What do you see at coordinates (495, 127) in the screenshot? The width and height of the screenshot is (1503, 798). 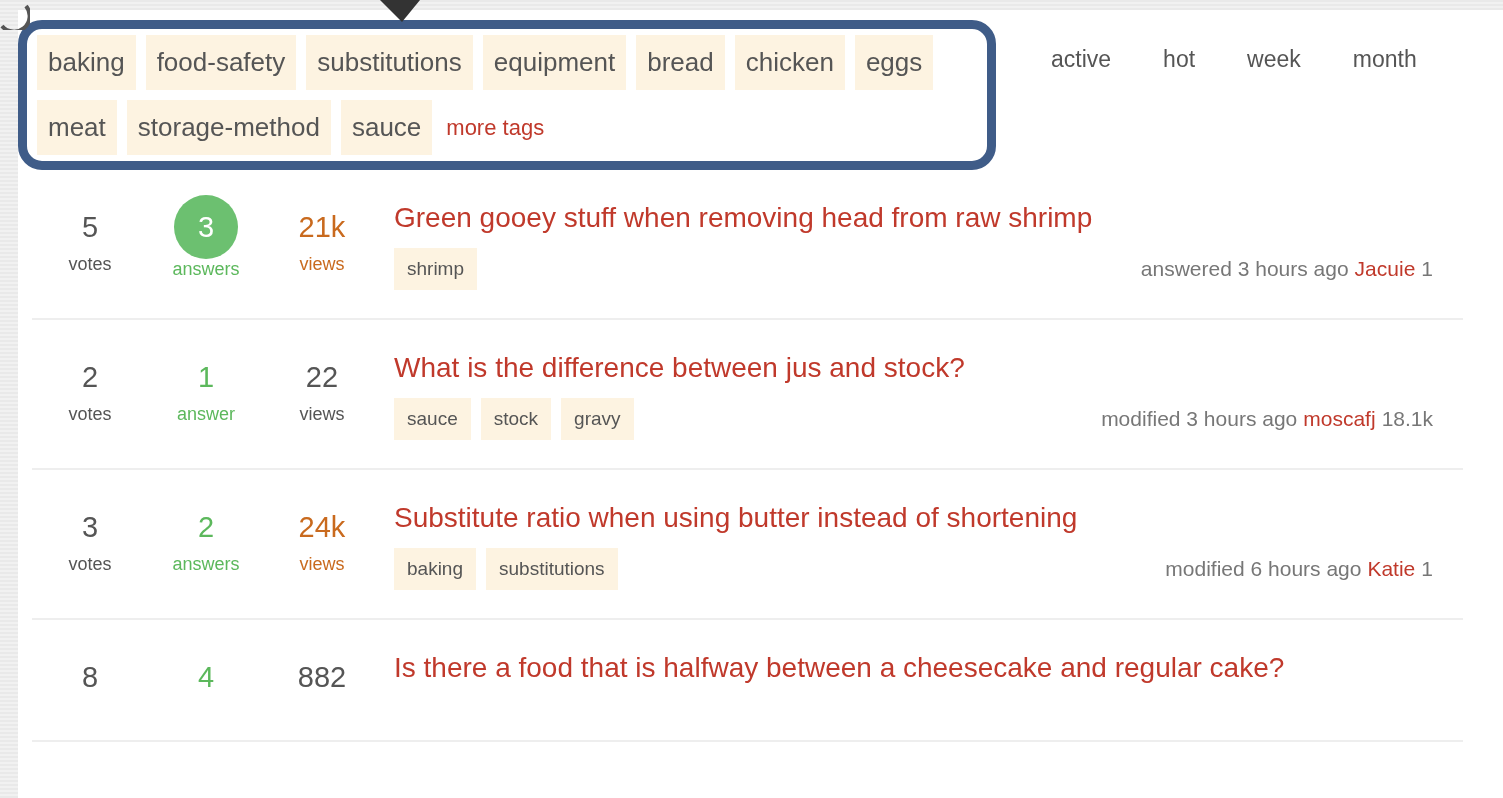 I see `more-tags-link: more tags` at bounding box center [495, 127].